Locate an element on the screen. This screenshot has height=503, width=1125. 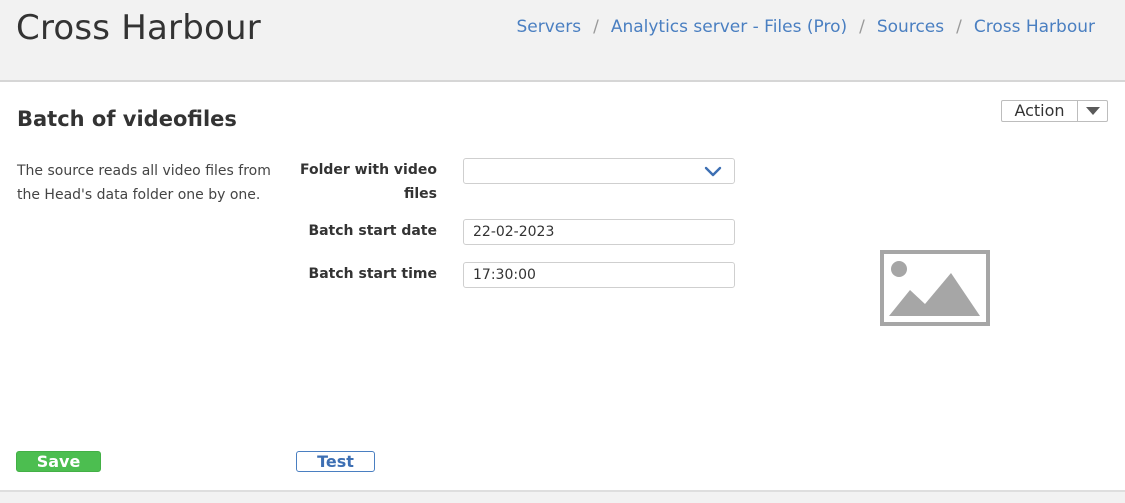
image-placeholder-icon is located at coordinates (935, 288).